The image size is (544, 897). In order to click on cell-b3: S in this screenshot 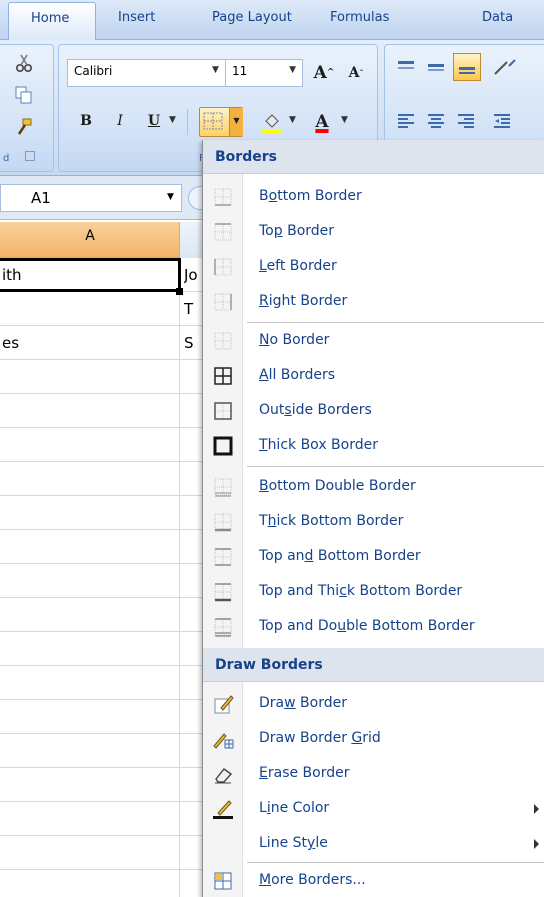, I will do `click(193, 343)`.